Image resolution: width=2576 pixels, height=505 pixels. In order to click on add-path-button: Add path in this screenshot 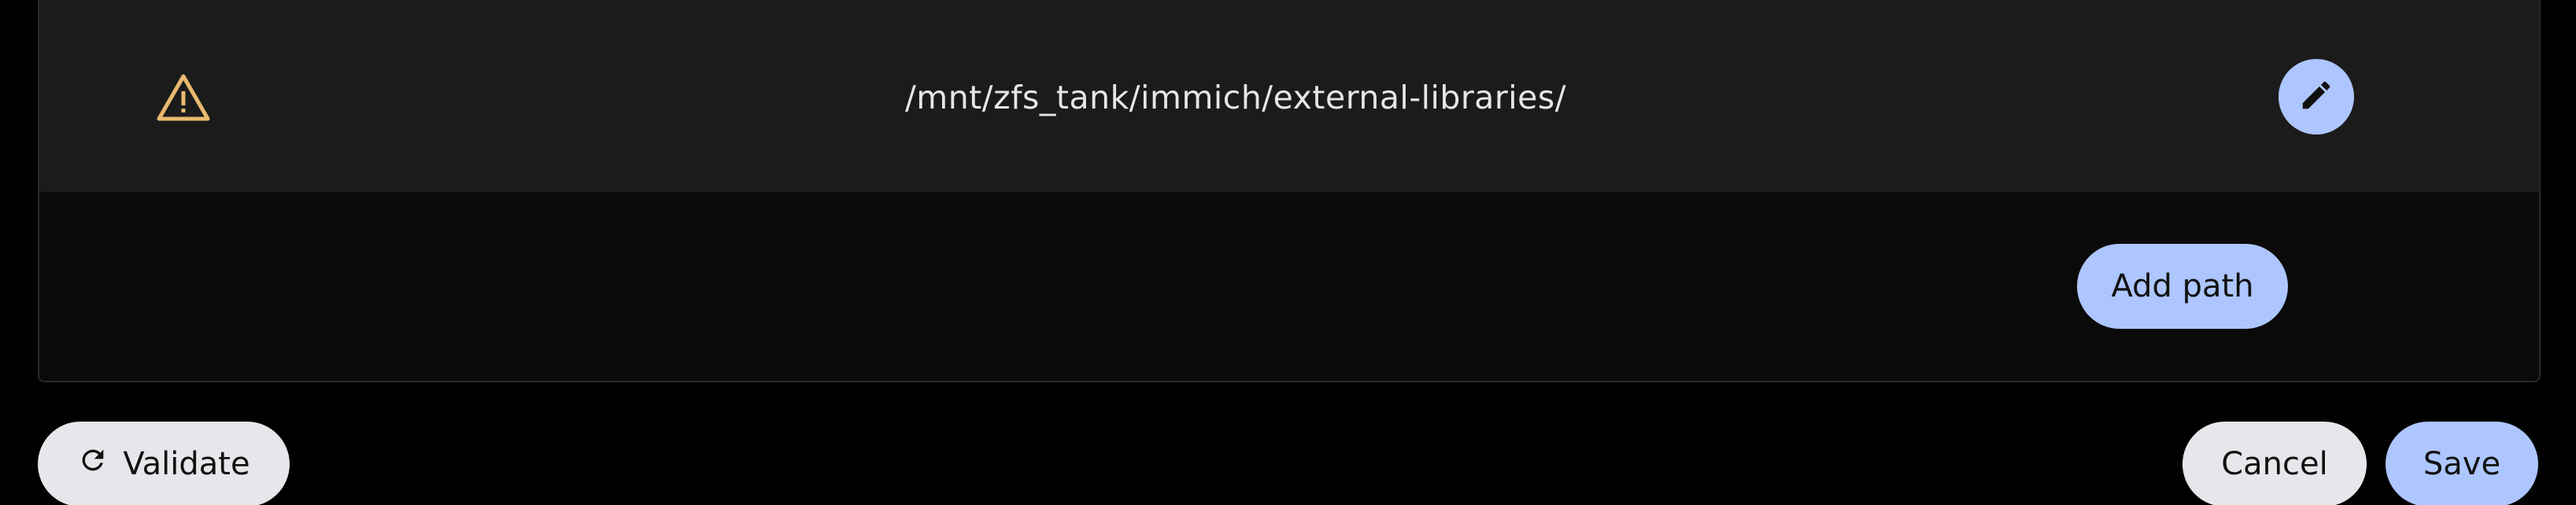, I will do `click(2182, 286)`.